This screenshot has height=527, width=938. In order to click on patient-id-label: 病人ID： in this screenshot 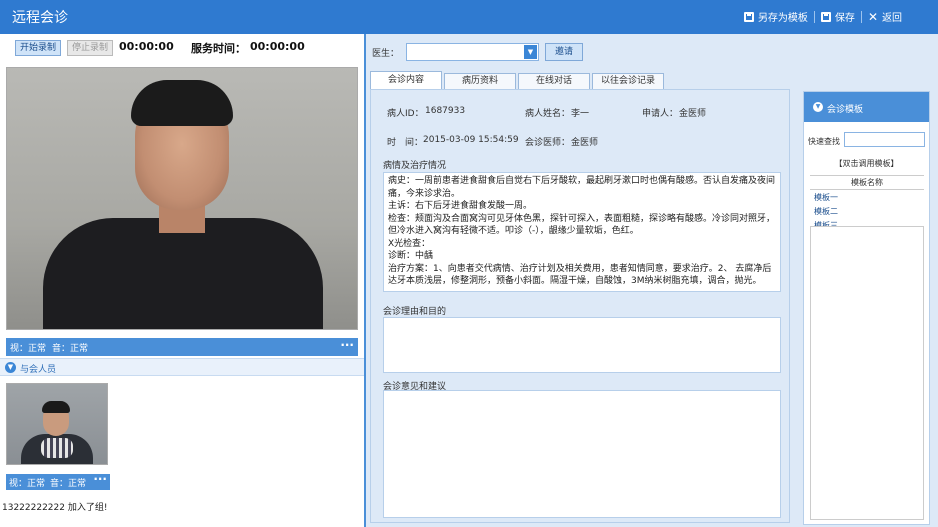, I will do `click(405, 114)`.